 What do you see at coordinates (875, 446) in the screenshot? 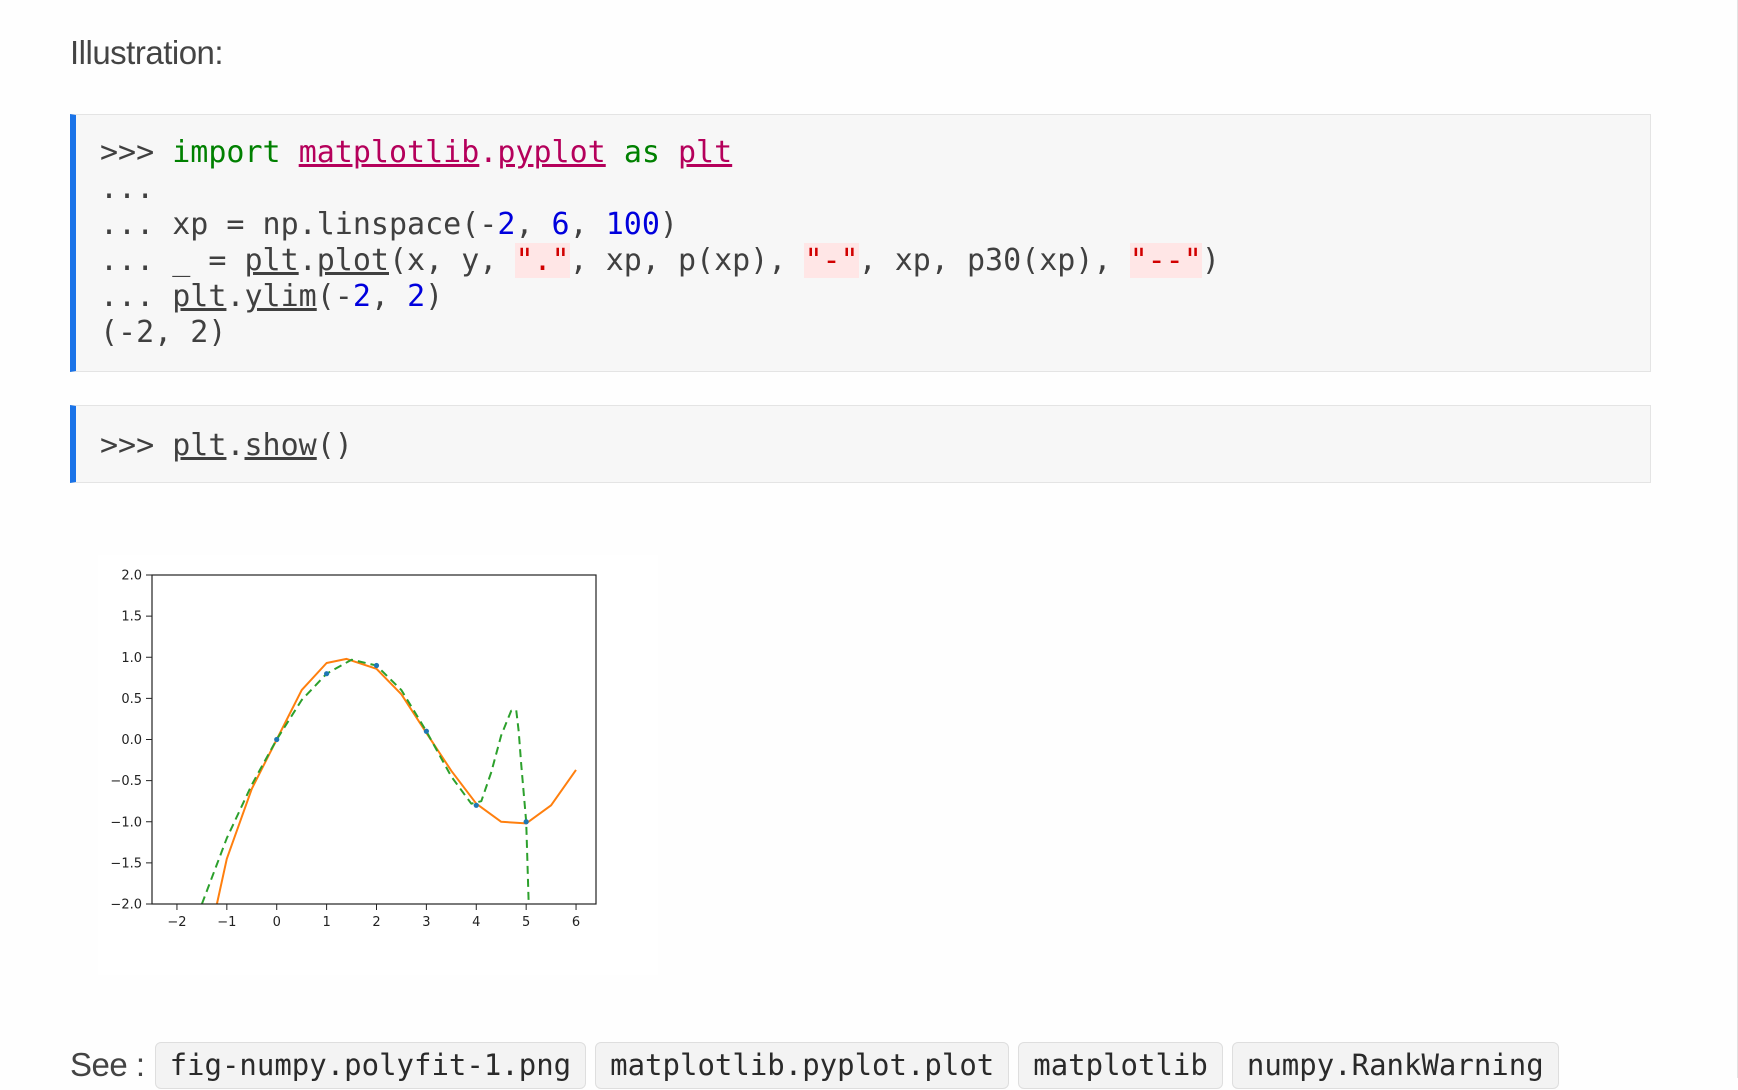
I see `code-line: >>> plt.show()` at bounding box center [875, 446].